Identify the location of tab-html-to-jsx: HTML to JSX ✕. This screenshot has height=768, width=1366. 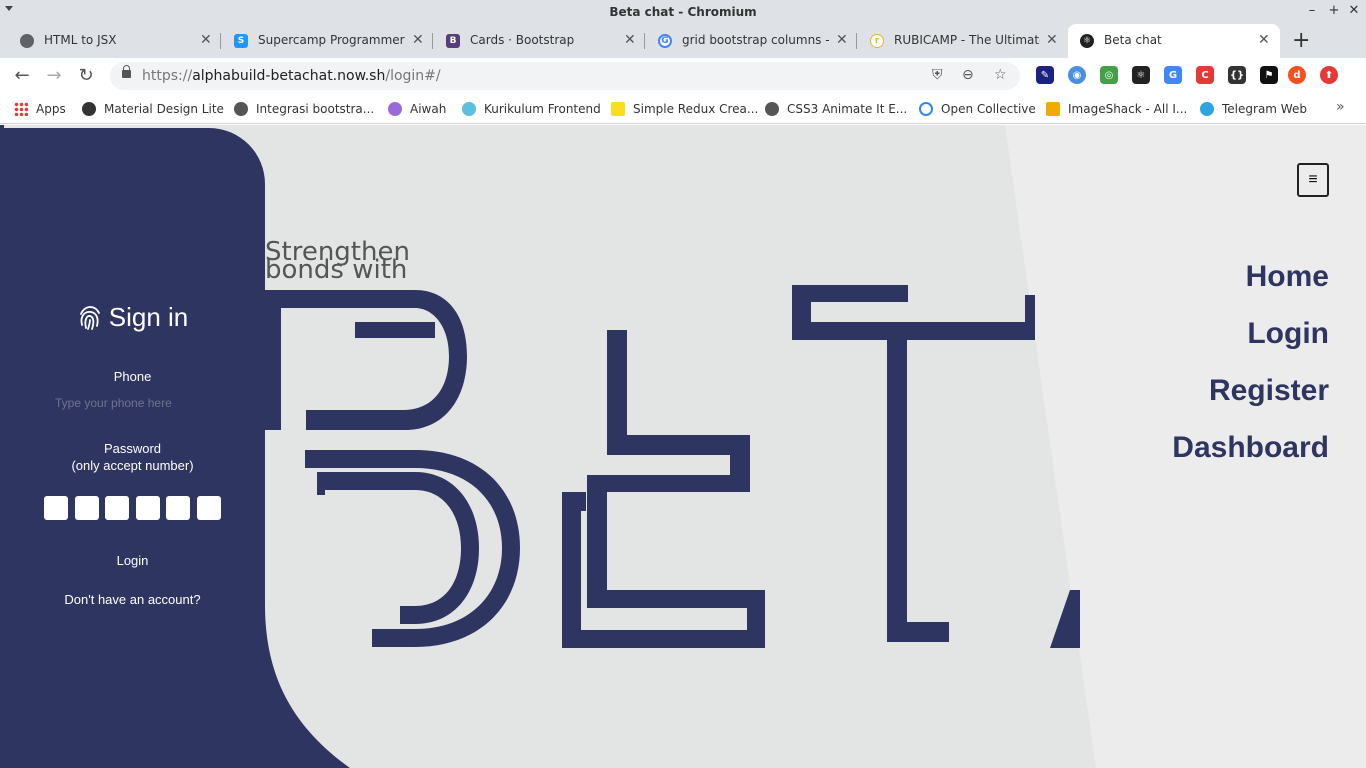
(114, 41).